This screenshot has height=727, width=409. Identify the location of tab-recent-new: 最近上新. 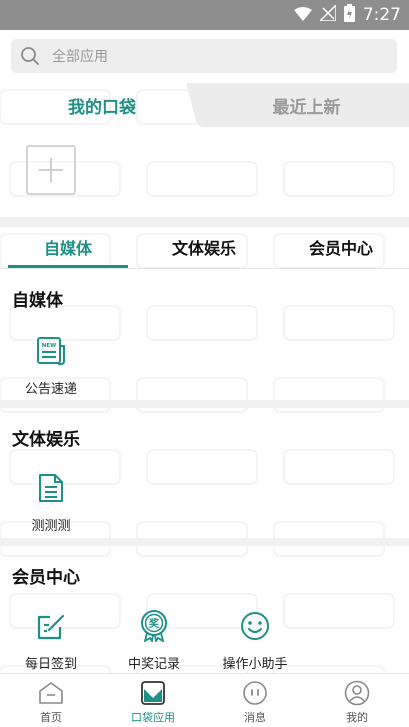
(306, 105).